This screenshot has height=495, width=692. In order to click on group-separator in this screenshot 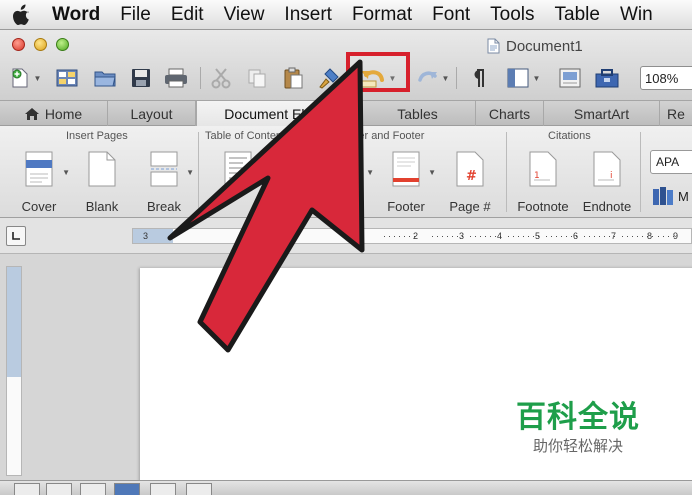, I will do `click(640, 172)`.